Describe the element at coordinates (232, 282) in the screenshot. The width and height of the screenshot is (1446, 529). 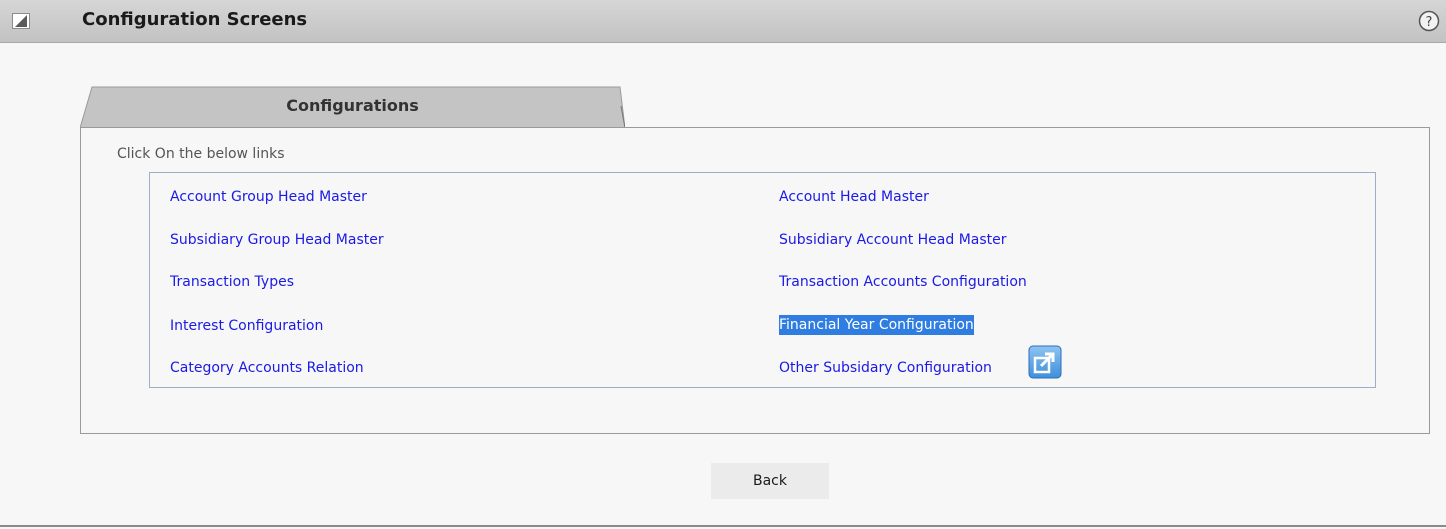
I see `link-transaction-types: Transaction Types` at that location.